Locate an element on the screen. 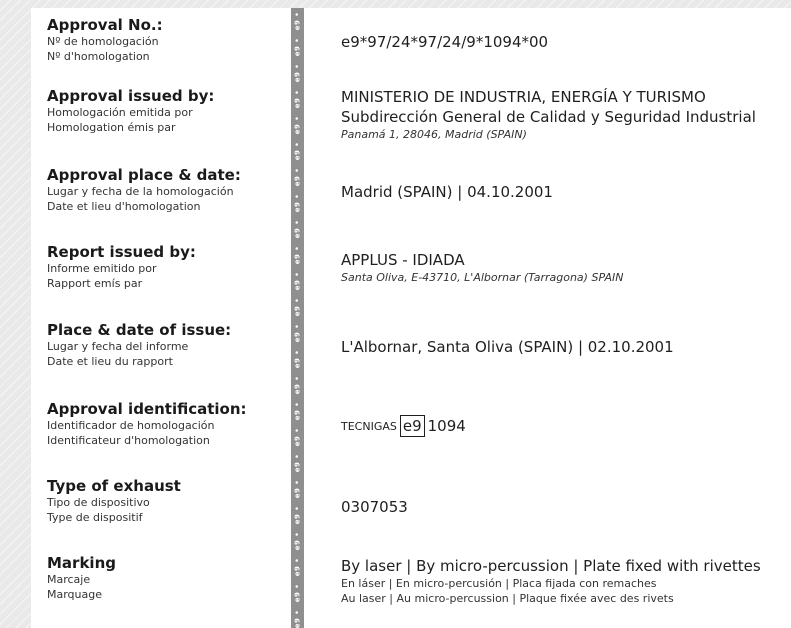  field-label: Place & date of issue: is located at coordinates (139, 330).